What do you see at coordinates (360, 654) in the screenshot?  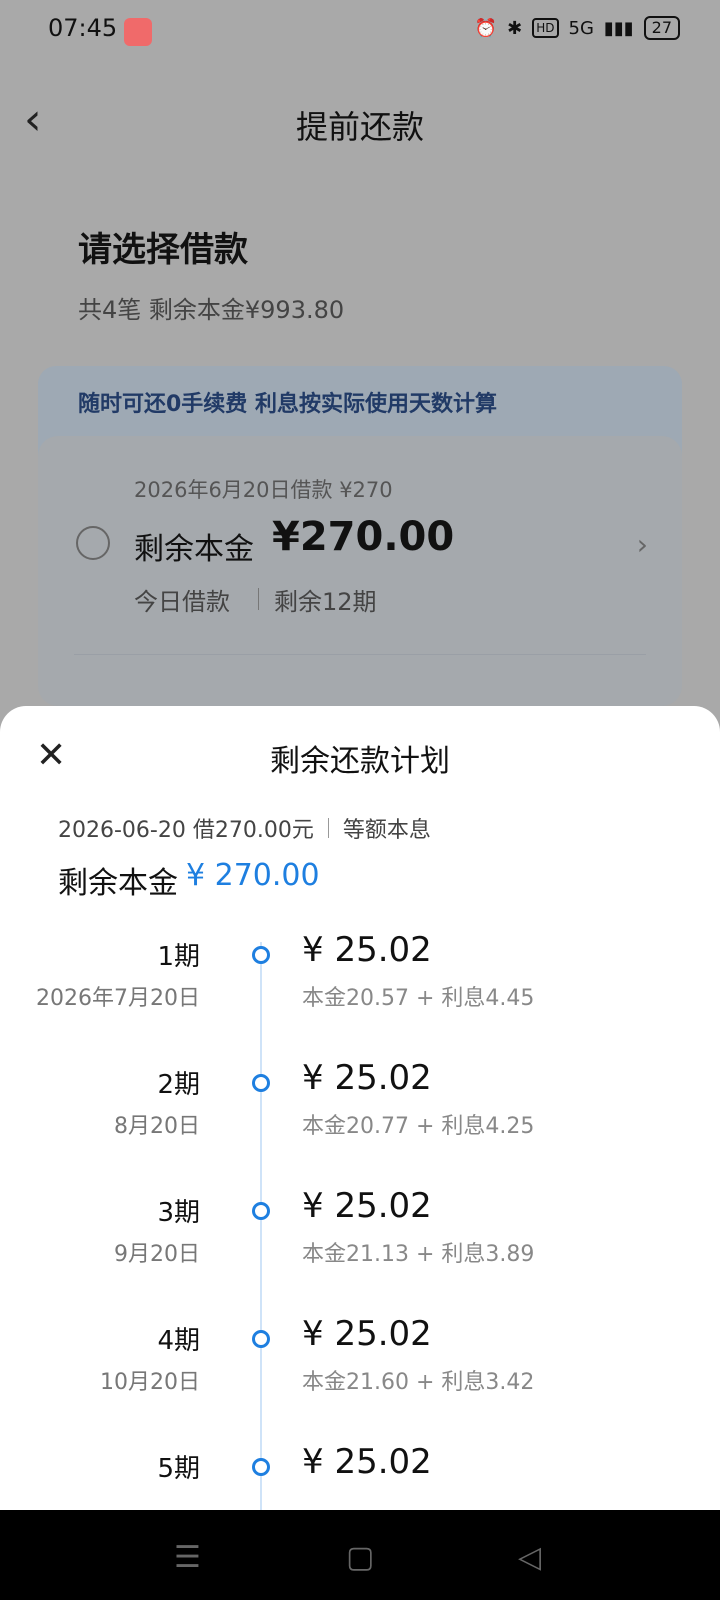 I see `card-divider` at bounding box center [360, 654].